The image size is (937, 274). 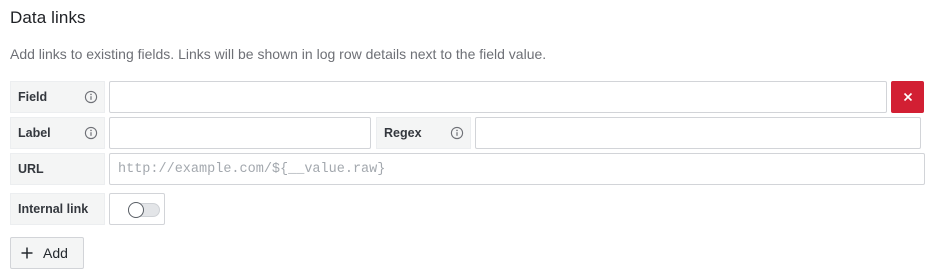 I want to click on field-input, so click(x=498, y=97).